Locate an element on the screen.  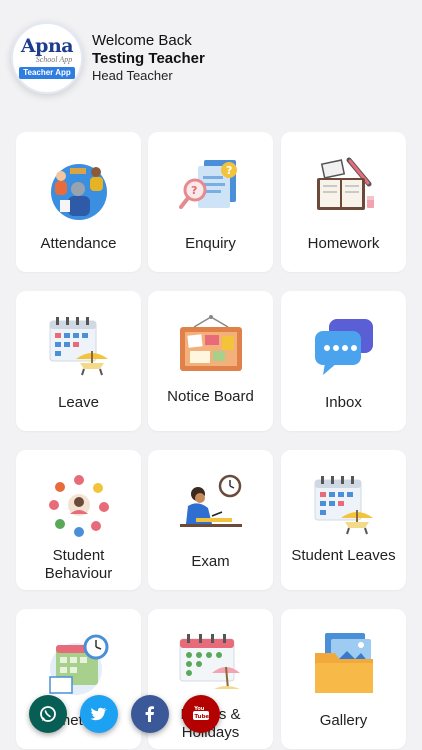
tile-leave: Leave is located at coordinates (78, 361).